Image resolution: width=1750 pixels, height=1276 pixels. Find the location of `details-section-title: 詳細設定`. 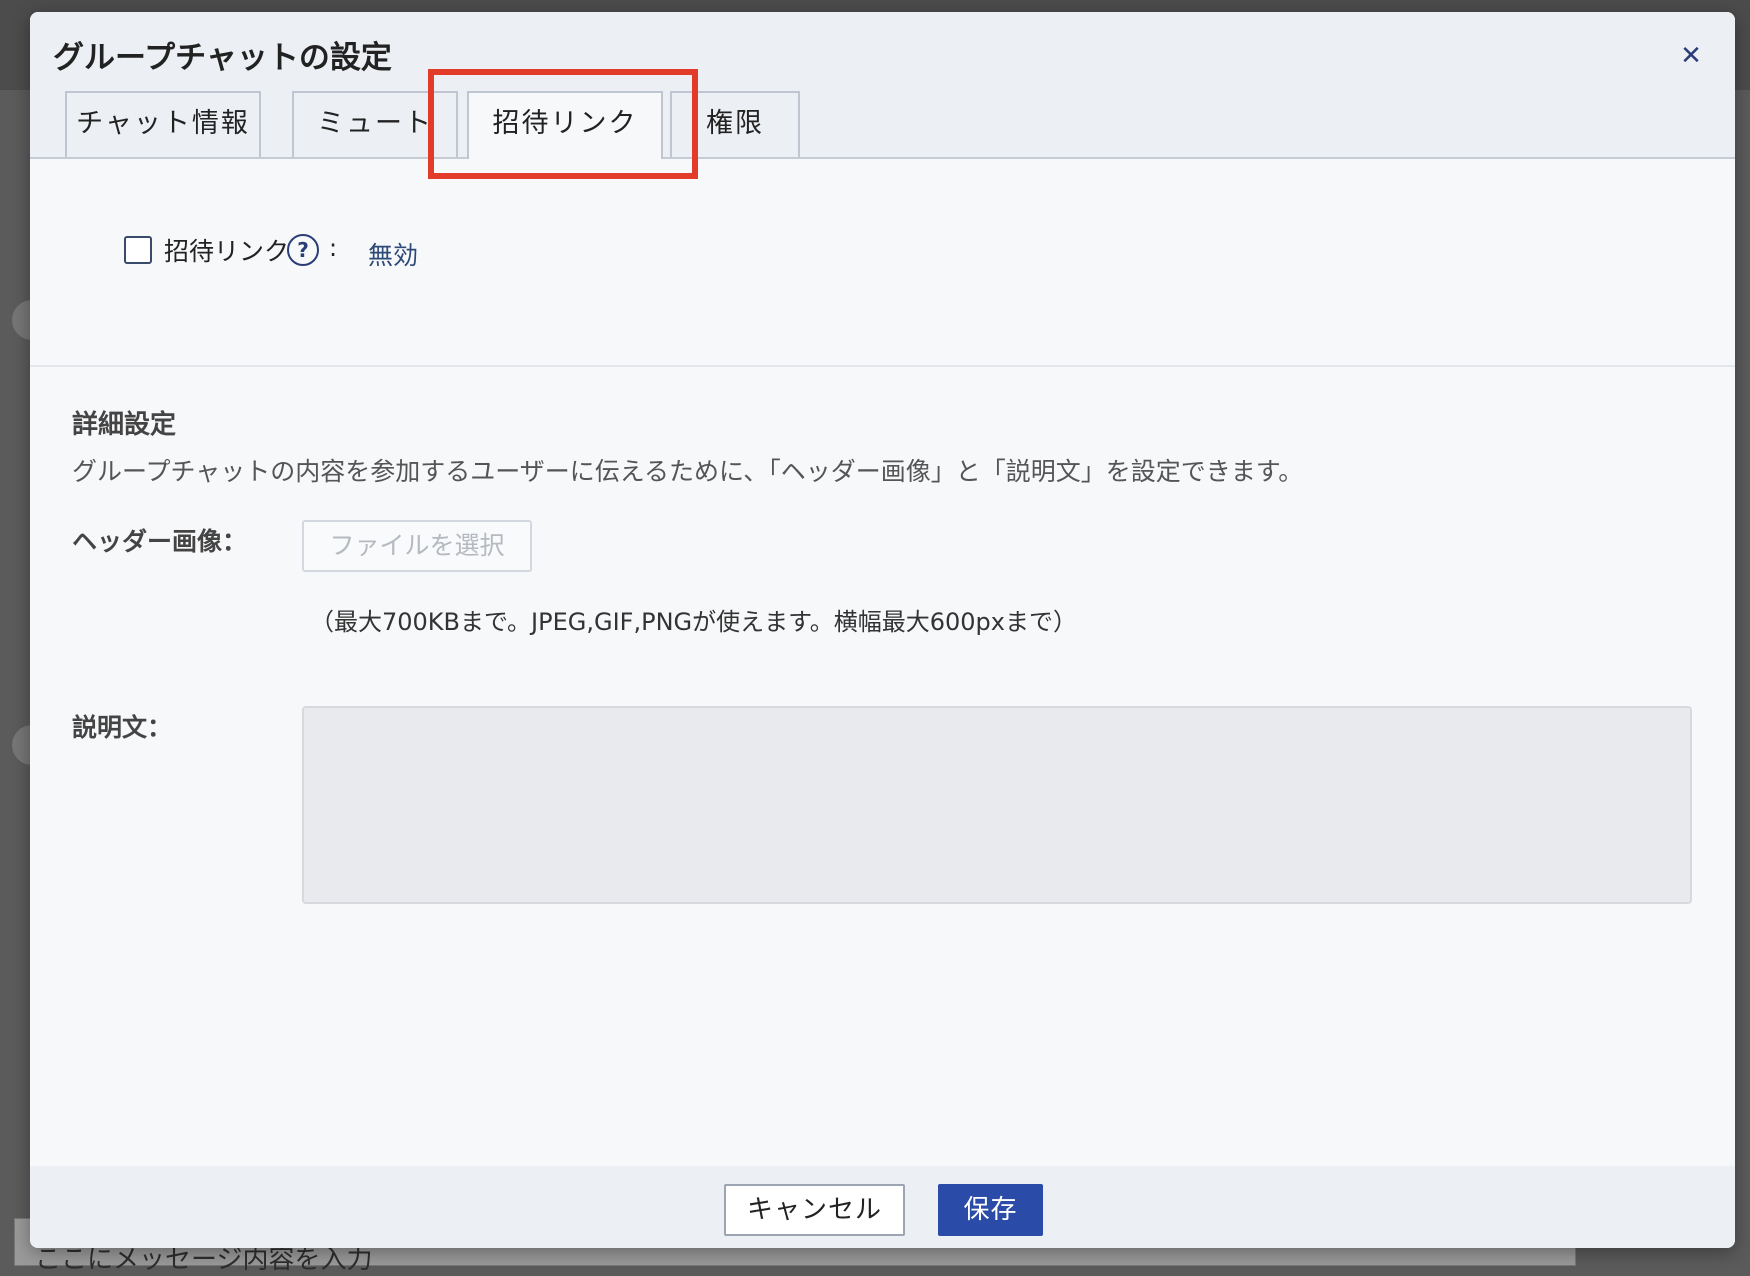

details-section-title: 詳細設定 is located at coordinates (124, 425).